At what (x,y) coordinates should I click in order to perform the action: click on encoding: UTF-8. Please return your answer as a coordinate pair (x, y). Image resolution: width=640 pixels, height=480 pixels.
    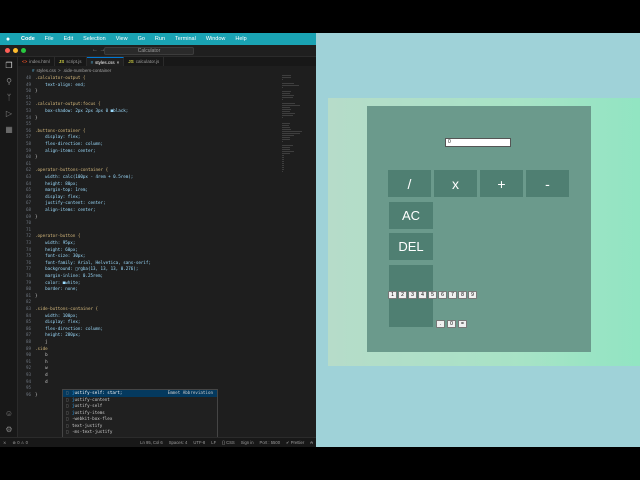
    Looking at the image, I should click on (199, 442).